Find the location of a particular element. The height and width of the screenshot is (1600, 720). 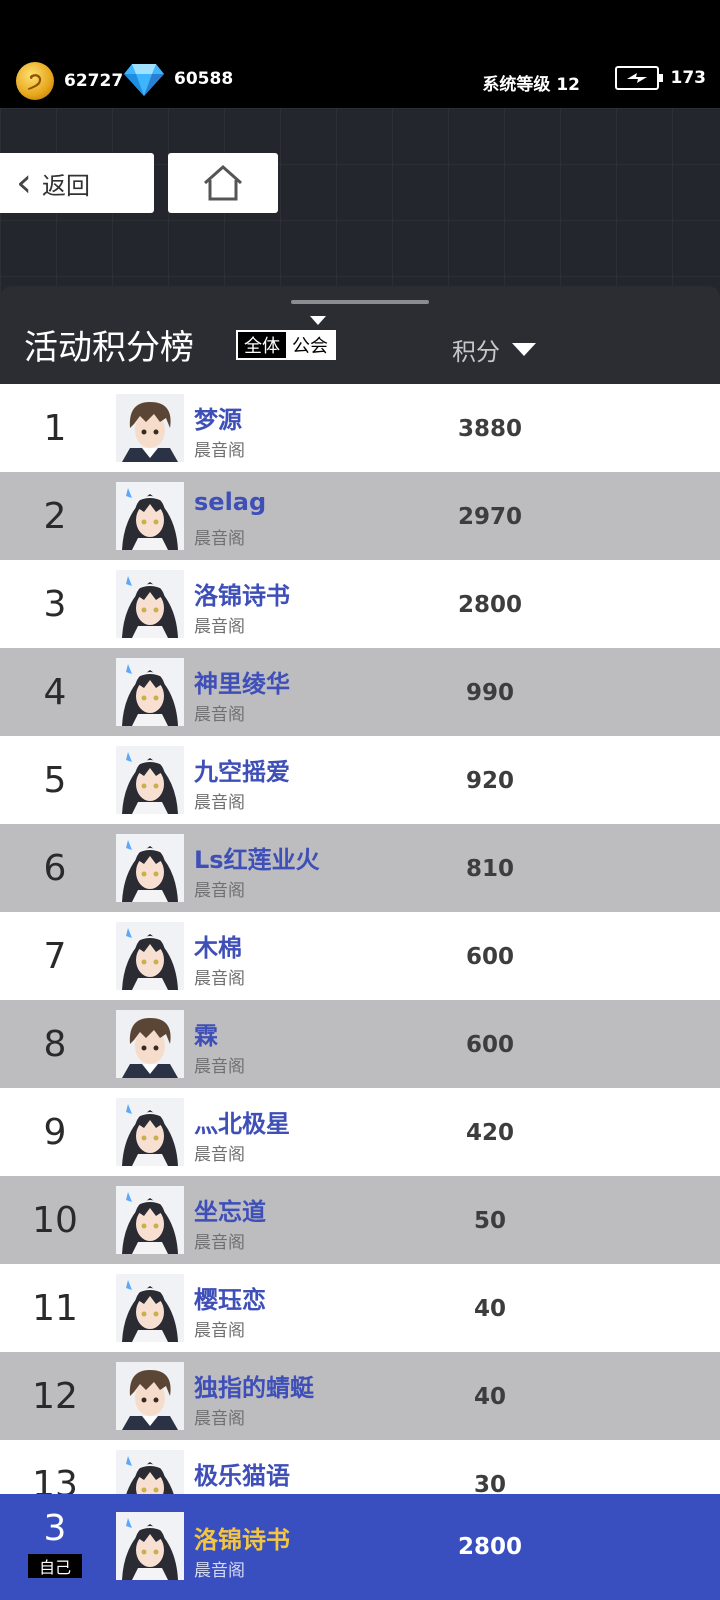

caret-down-icon is located at coordinates (524, 349).